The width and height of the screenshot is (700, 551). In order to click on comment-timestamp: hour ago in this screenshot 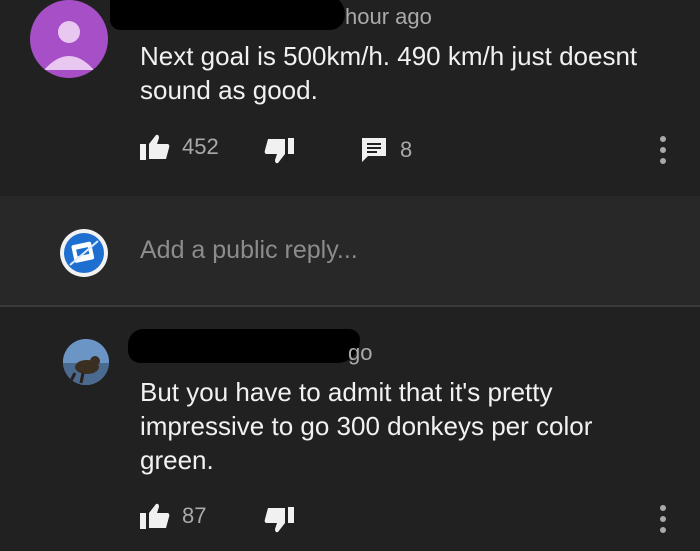, I will do `click(388, 16)`.